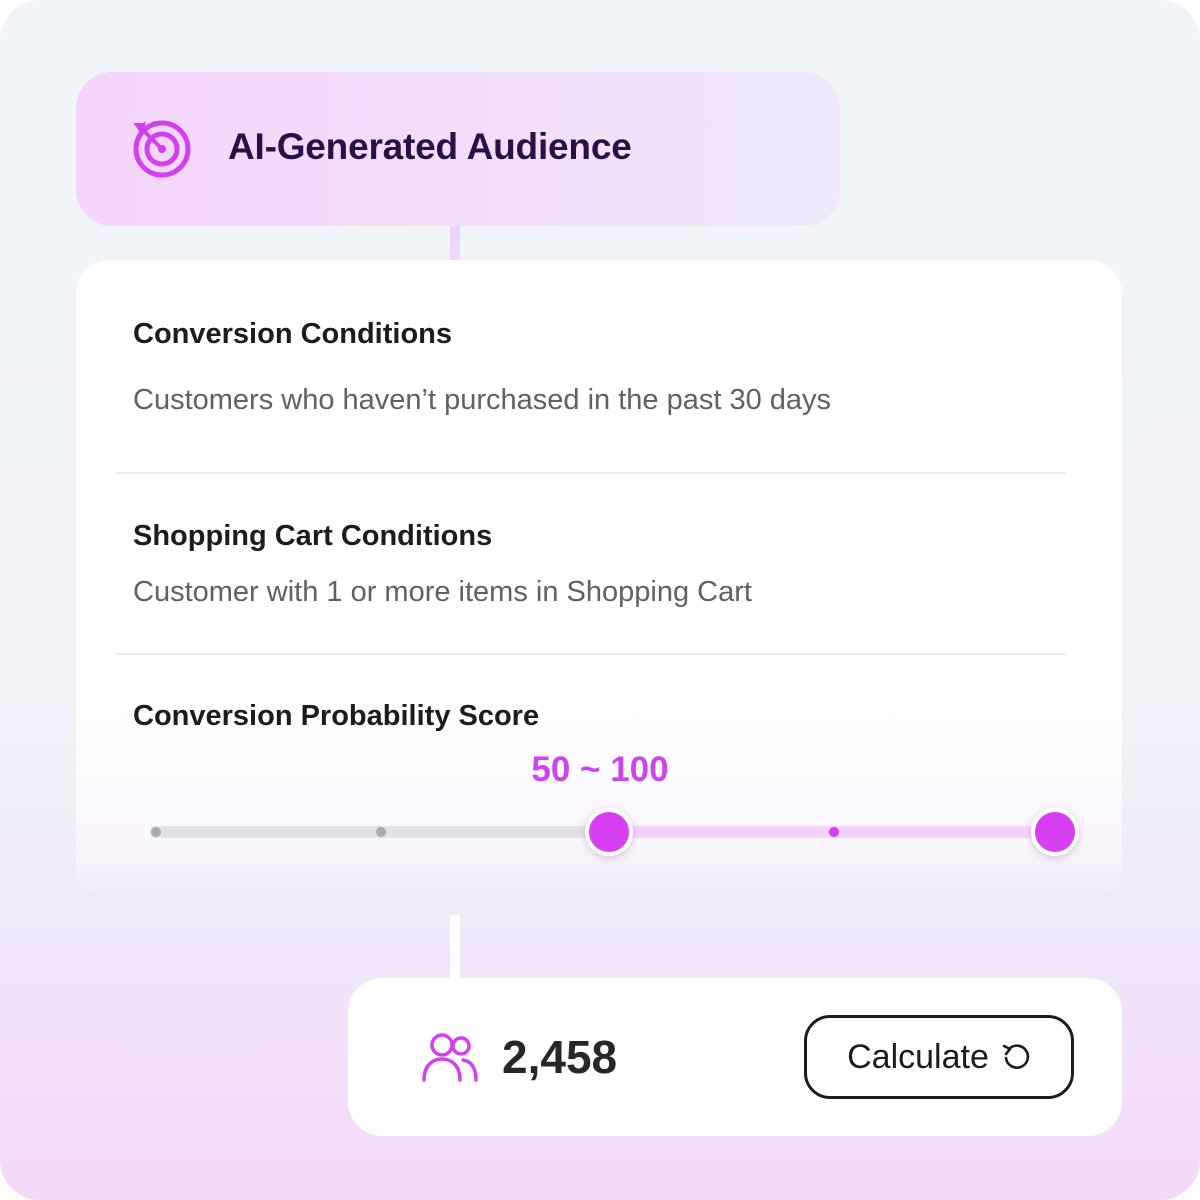 Image resolution: width=1200 pixels, height=1200 pixels. I want to click on connector-line-top, so click(455, 244).